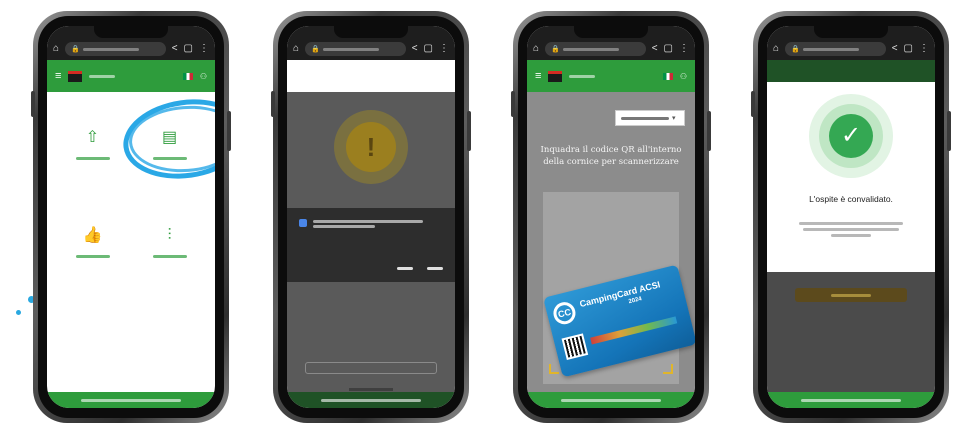 The height and width of the screenshot is (425, 972). What do you see at coordinates (851, 199) in the screenshot?
I see `validated-title: L'ospite è convalidato.` at bounding box center [851, 199].